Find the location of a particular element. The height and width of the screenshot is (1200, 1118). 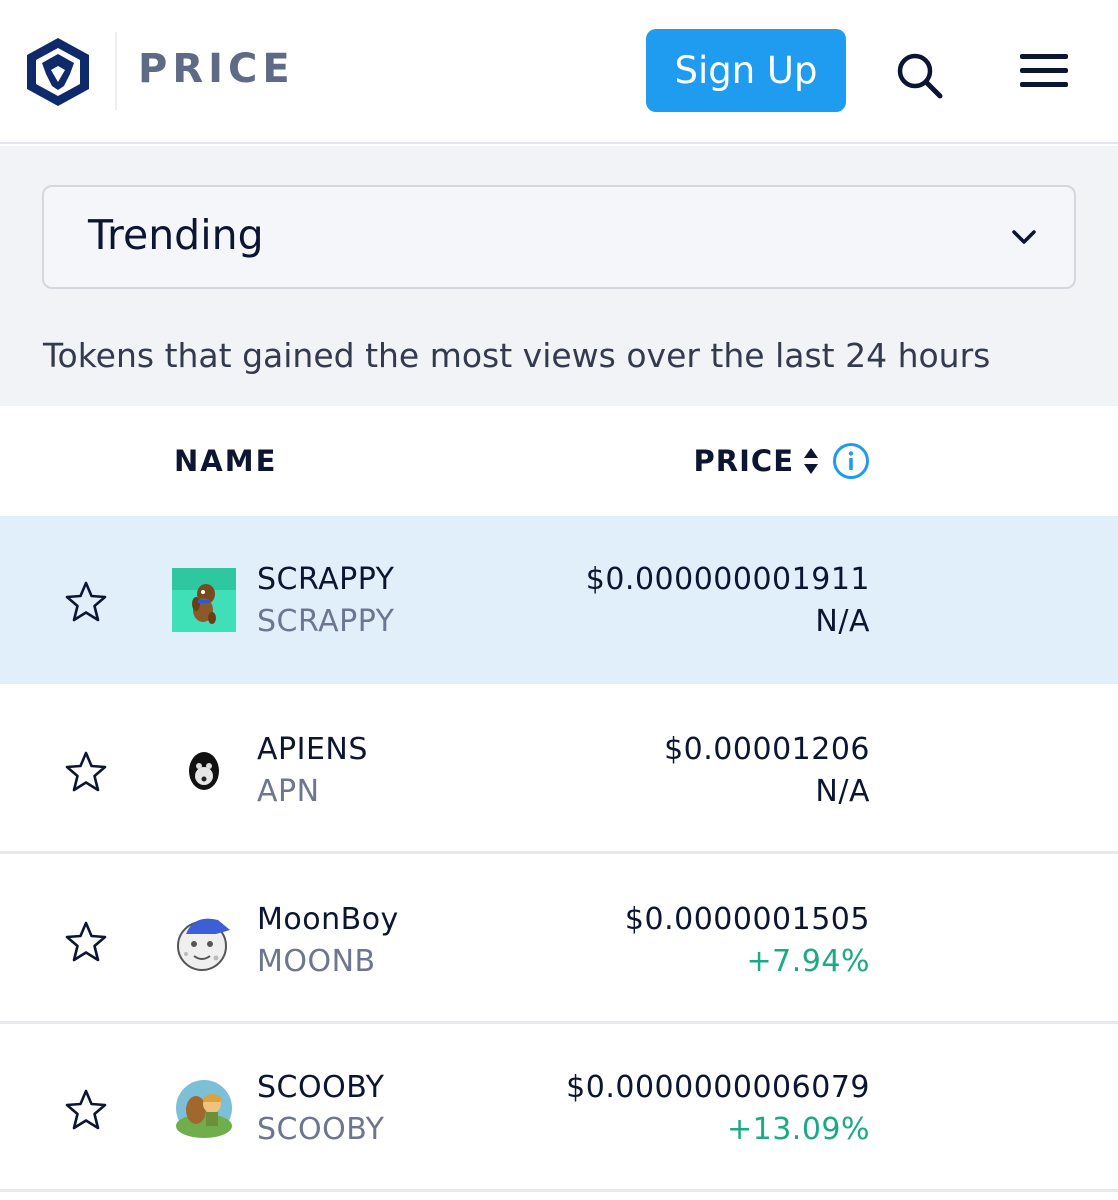

sort-icon is located at coordinates (811, 461).